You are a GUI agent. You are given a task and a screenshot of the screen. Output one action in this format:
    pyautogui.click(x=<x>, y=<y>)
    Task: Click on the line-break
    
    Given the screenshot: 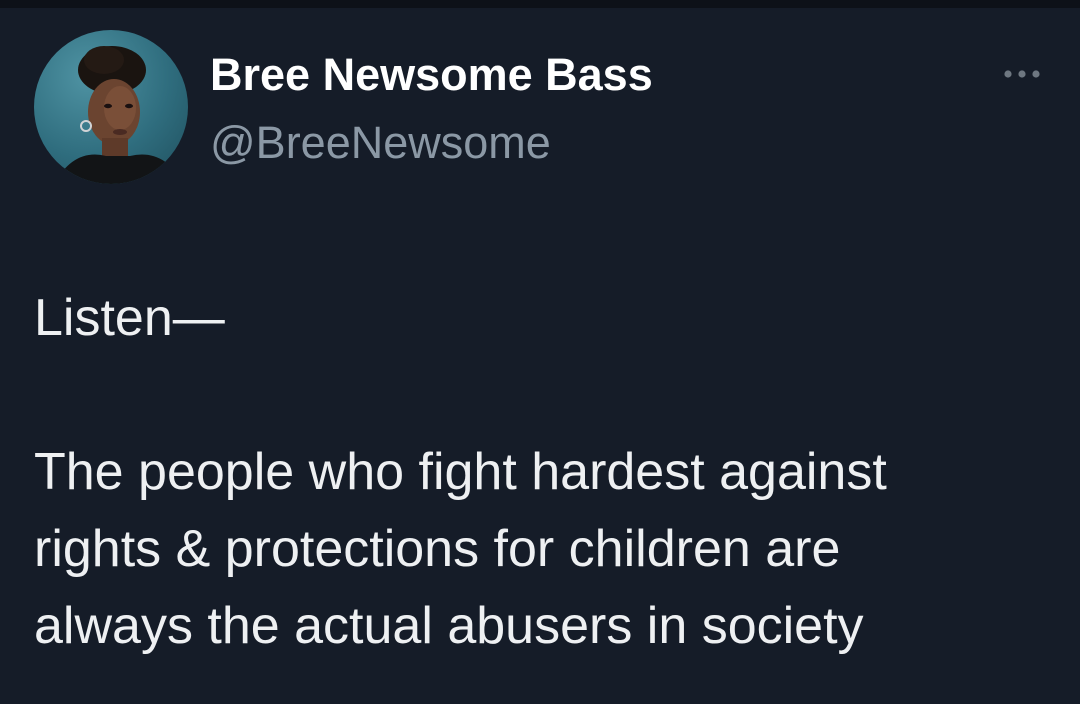 What is the action you would take?
    pyautogui.click(x=544, y=395)
    